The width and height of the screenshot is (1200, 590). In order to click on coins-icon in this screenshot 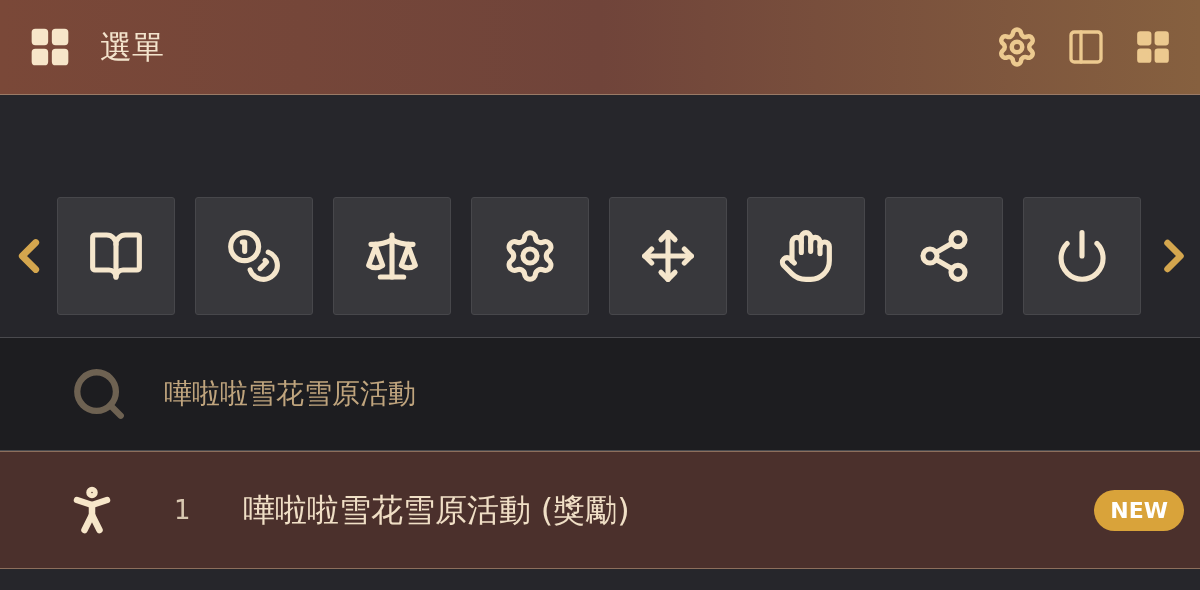, I will do `click(254, 256)`.